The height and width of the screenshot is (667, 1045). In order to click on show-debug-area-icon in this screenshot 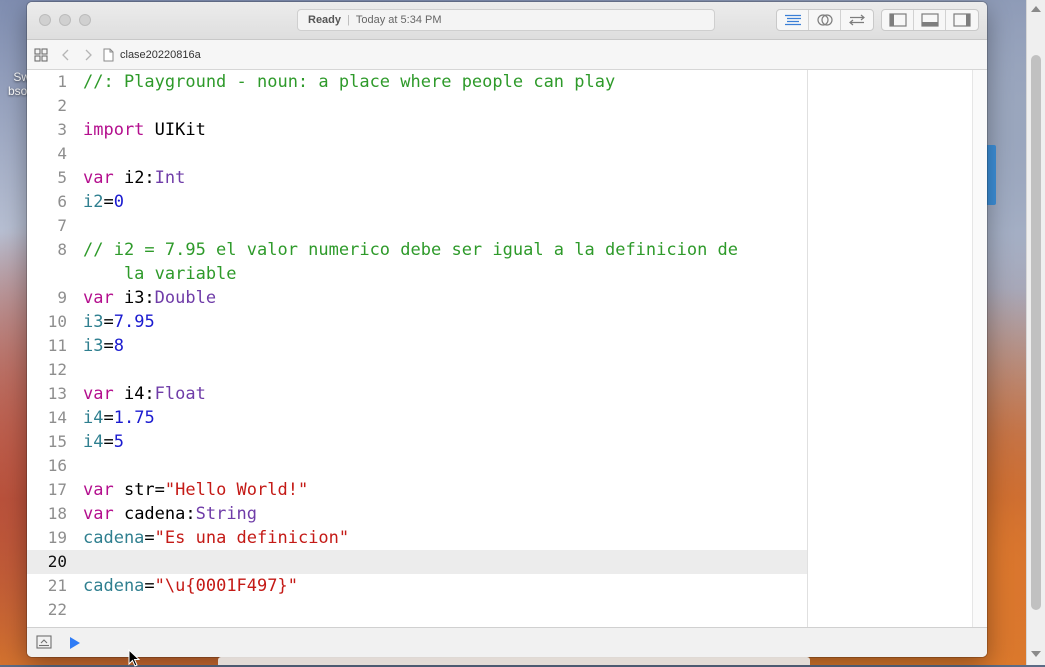, I will do `click(44, 644)`.